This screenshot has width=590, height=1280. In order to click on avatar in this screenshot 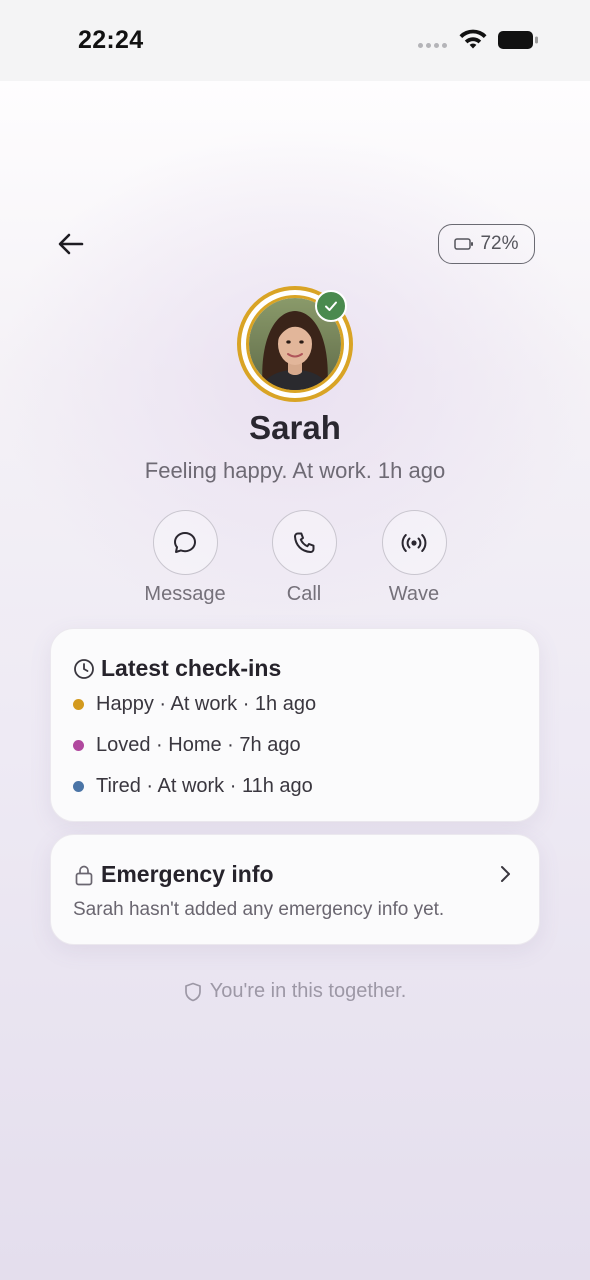, I will do `click(295, 344)`.